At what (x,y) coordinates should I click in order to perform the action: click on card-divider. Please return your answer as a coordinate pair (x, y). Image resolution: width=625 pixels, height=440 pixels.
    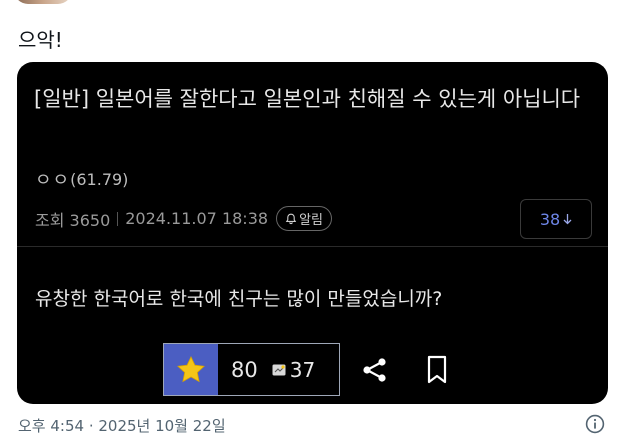
    Looking at the image, I should click on (312, 246).